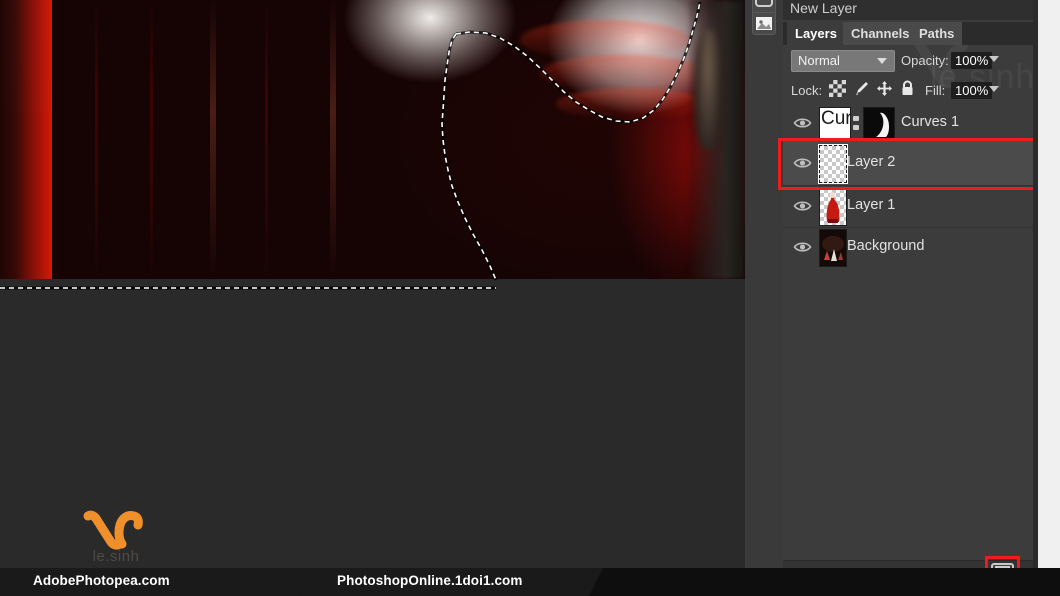  What do you see at coordinates (116, 556) in the screenshot?
I see `le-sinh-logo-text: le.sinh` at bounding box center [116, 556].